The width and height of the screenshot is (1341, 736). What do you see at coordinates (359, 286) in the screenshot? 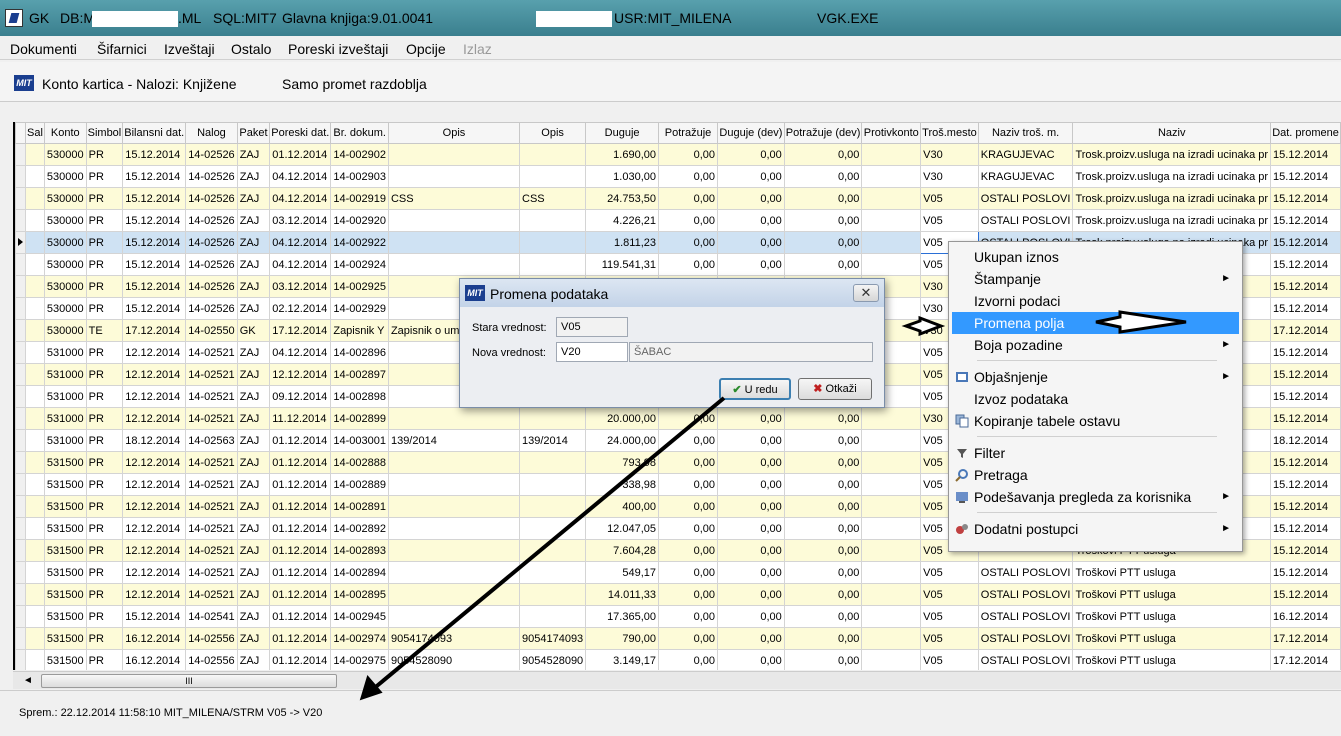
I see `cell-brdok: 14-002925` at bounding box center [359, 286].